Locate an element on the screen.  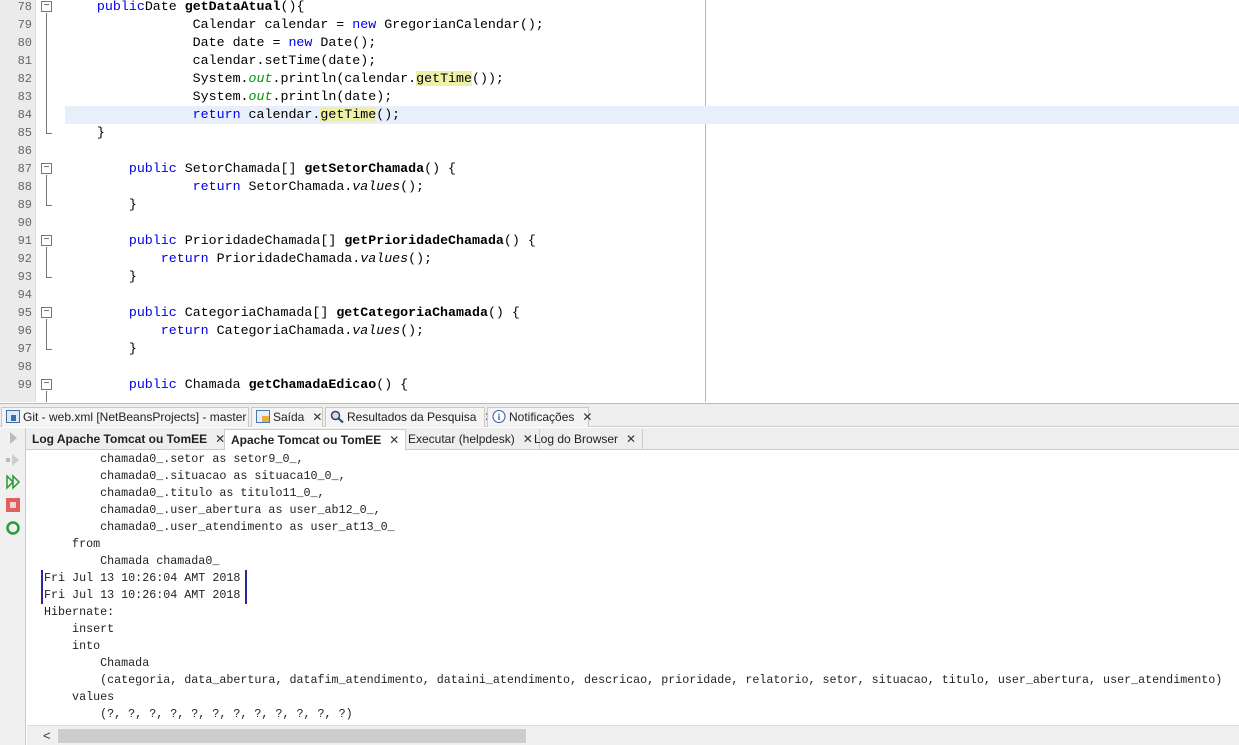
line-number: 79 is located at coordinates (24, 25).